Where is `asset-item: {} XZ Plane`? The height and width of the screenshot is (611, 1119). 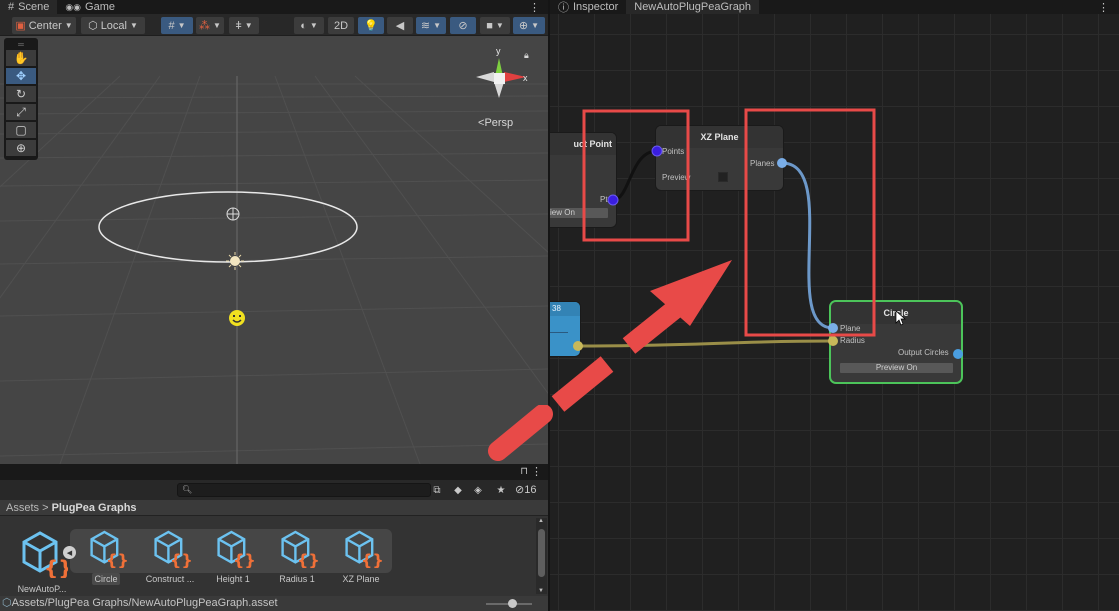 asset-item: {} XZ Plane is located at coordinates (361, 556).